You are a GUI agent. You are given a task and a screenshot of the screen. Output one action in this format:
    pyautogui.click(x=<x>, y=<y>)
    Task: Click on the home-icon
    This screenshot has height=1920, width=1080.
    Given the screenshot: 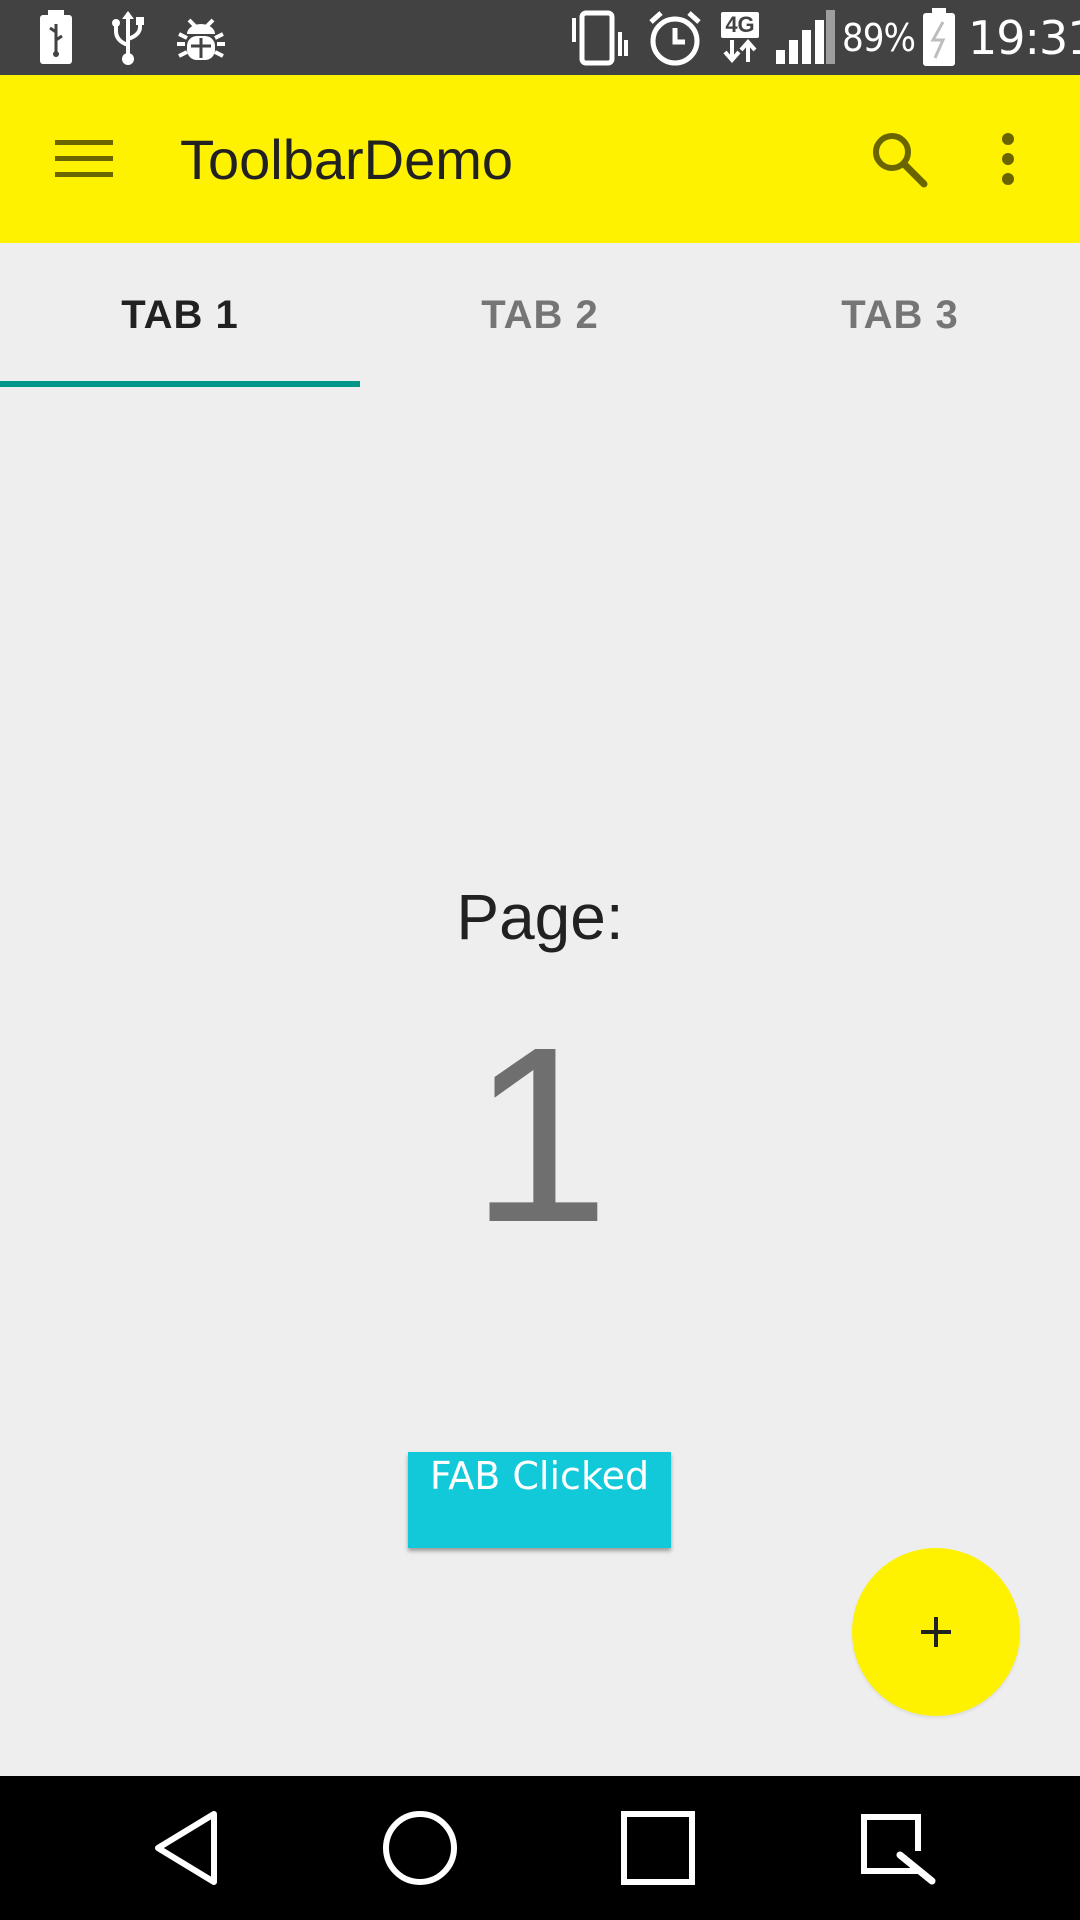 What is the action you would take?
    pyautogui.click(x=420, y=1848)
    